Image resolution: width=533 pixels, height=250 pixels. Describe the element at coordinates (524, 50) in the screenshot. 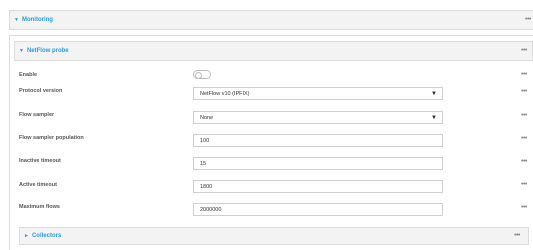

I see `netflow-menu-icon: •••` at that location.